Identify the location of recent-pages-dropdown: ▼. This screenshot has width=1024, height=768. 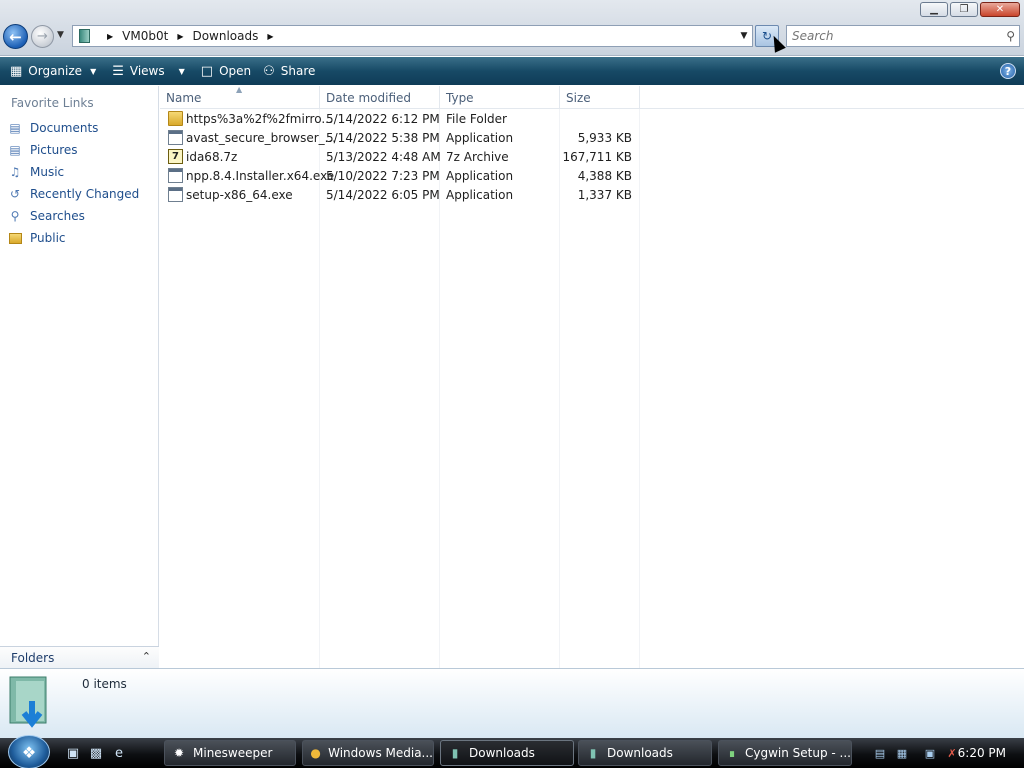
(60, 35).